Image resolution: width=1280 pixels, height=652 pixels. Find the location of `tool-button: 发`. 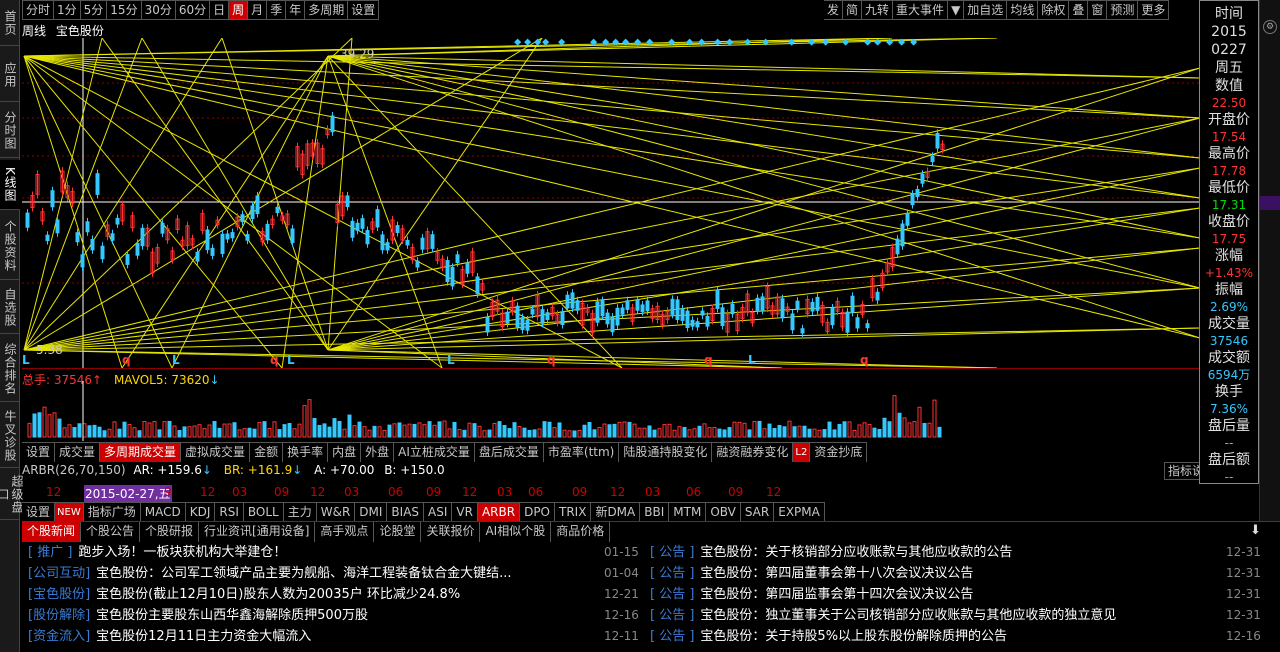

tool-button: 发 is located at coordinates (834, 10).